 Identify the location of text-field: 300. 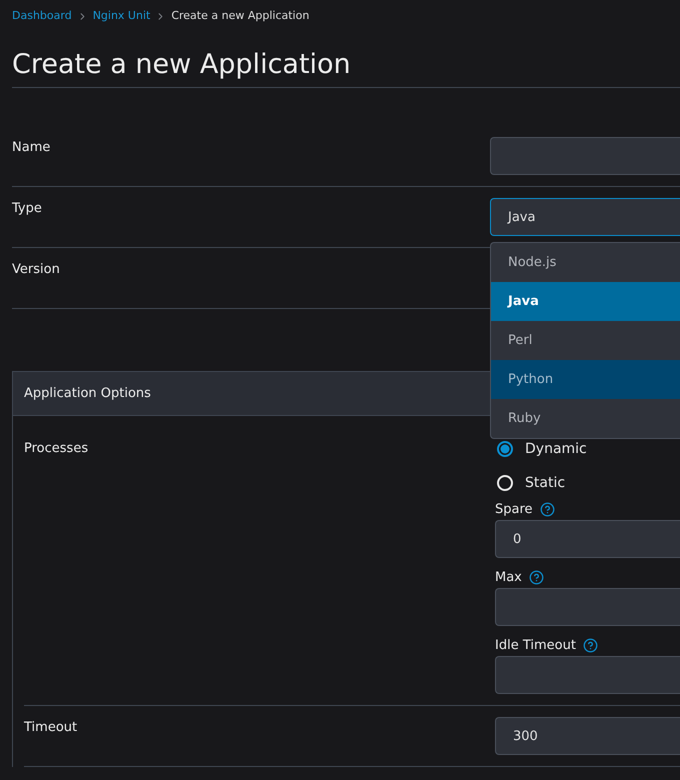
(587, 736).